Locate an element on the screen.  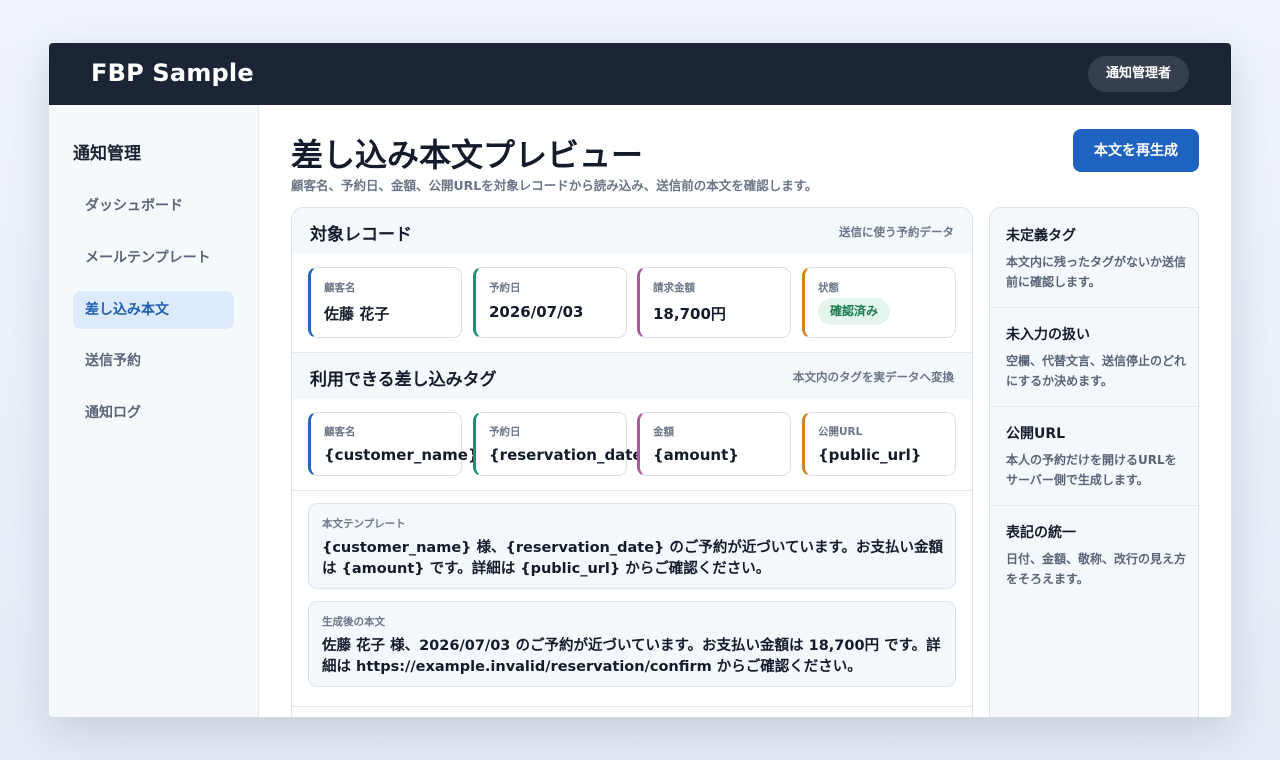
sidebar-title: 通知管理 is located at coordinates (107, 154).